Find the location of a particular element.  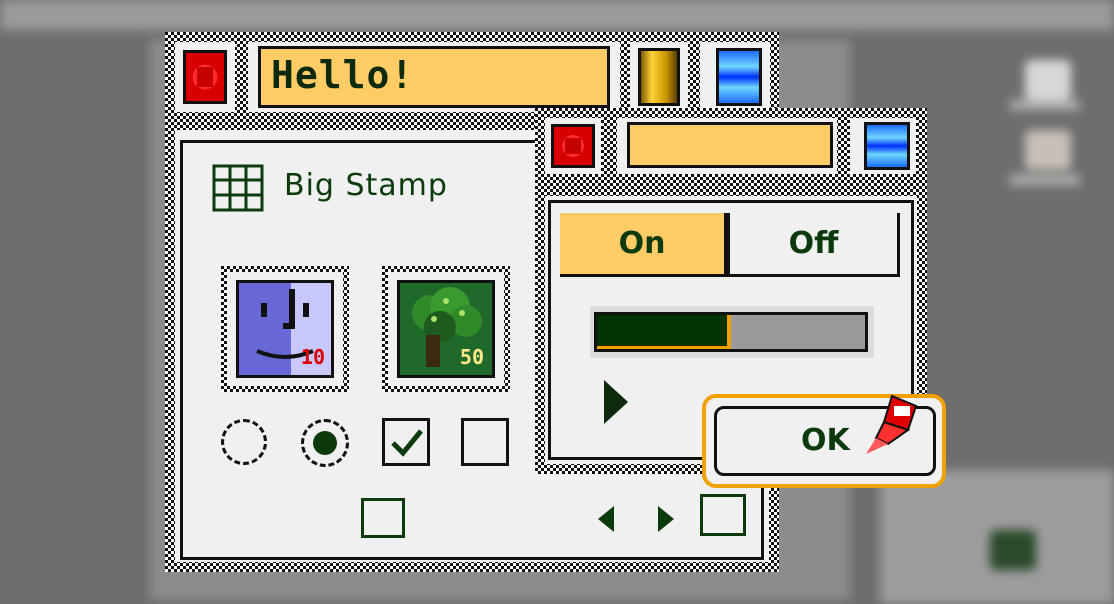

progress-bar is located at coordinates (732, 332).